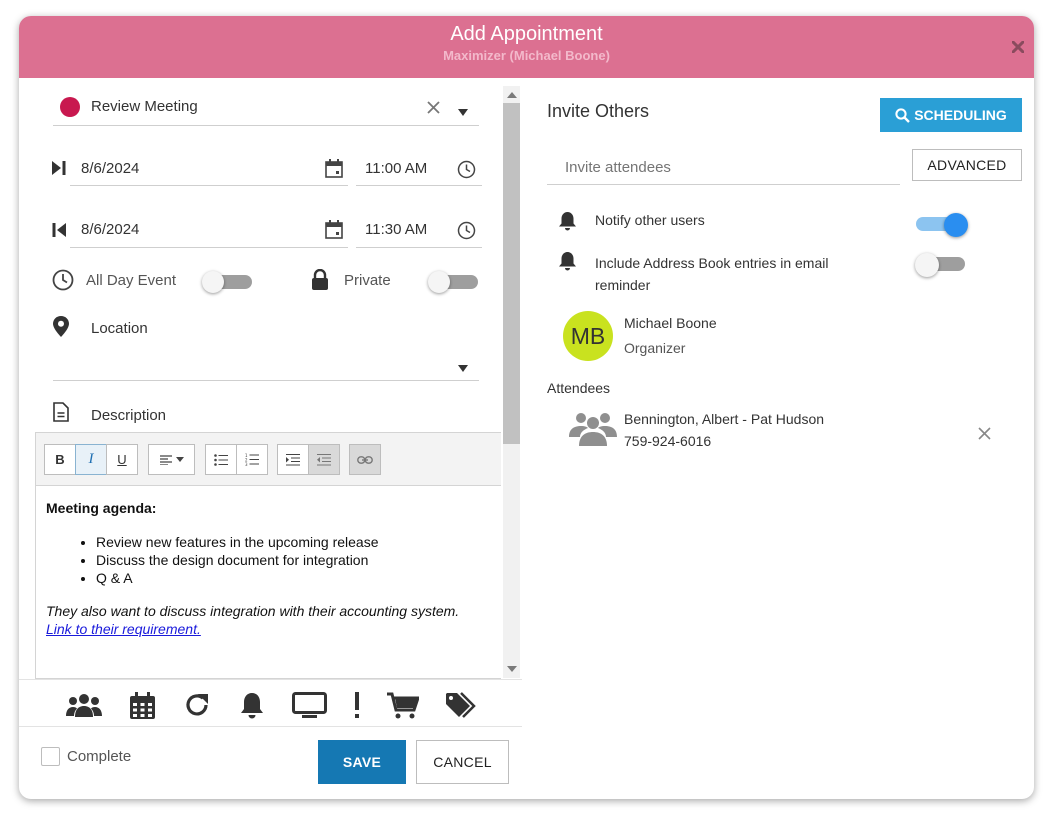 The image size is (1054, 825). What do you see at coordinates (357, 705) in the screenshot?
I see `priority-icon` at bounding box center [357, 705].